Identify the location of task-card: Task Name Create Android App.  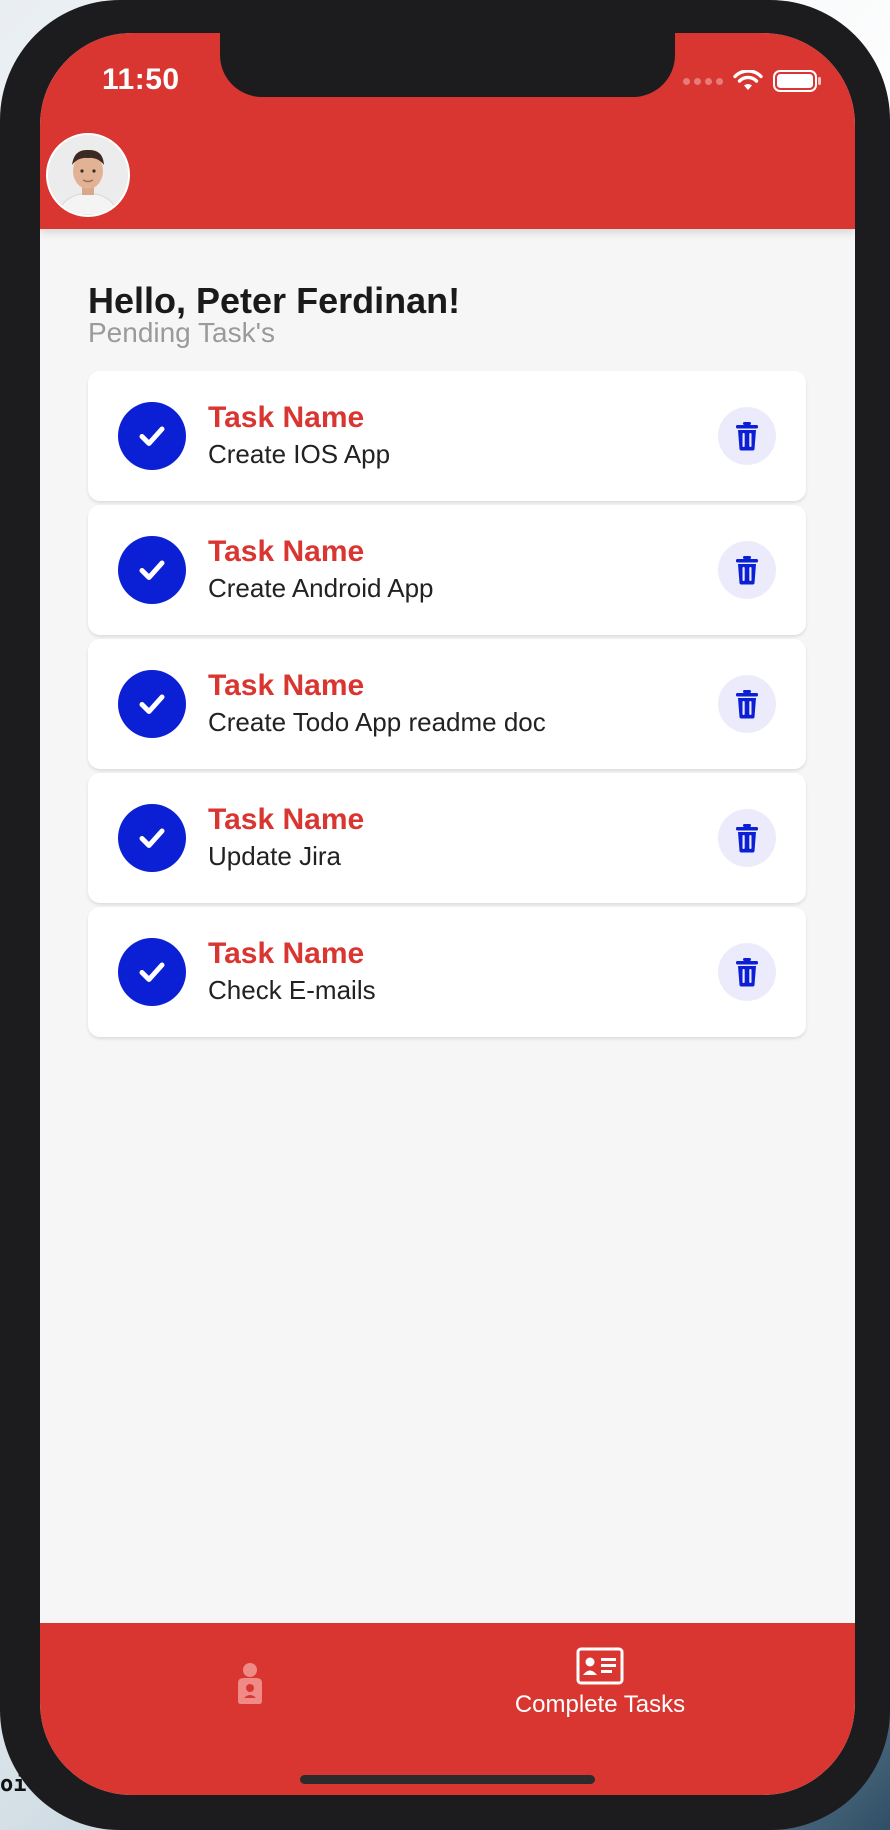
(447, 570).